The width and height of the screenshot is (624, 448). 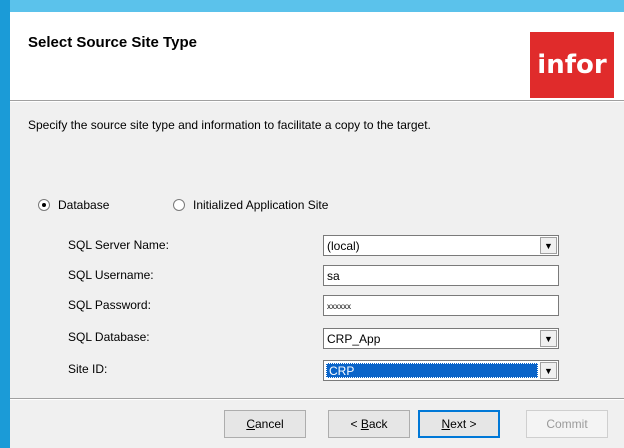 What do you see at coordinates (441, 245) in the screenshot?
I see `sql-server-name-combo: (local) ▼` at bounding box center [441, 245].